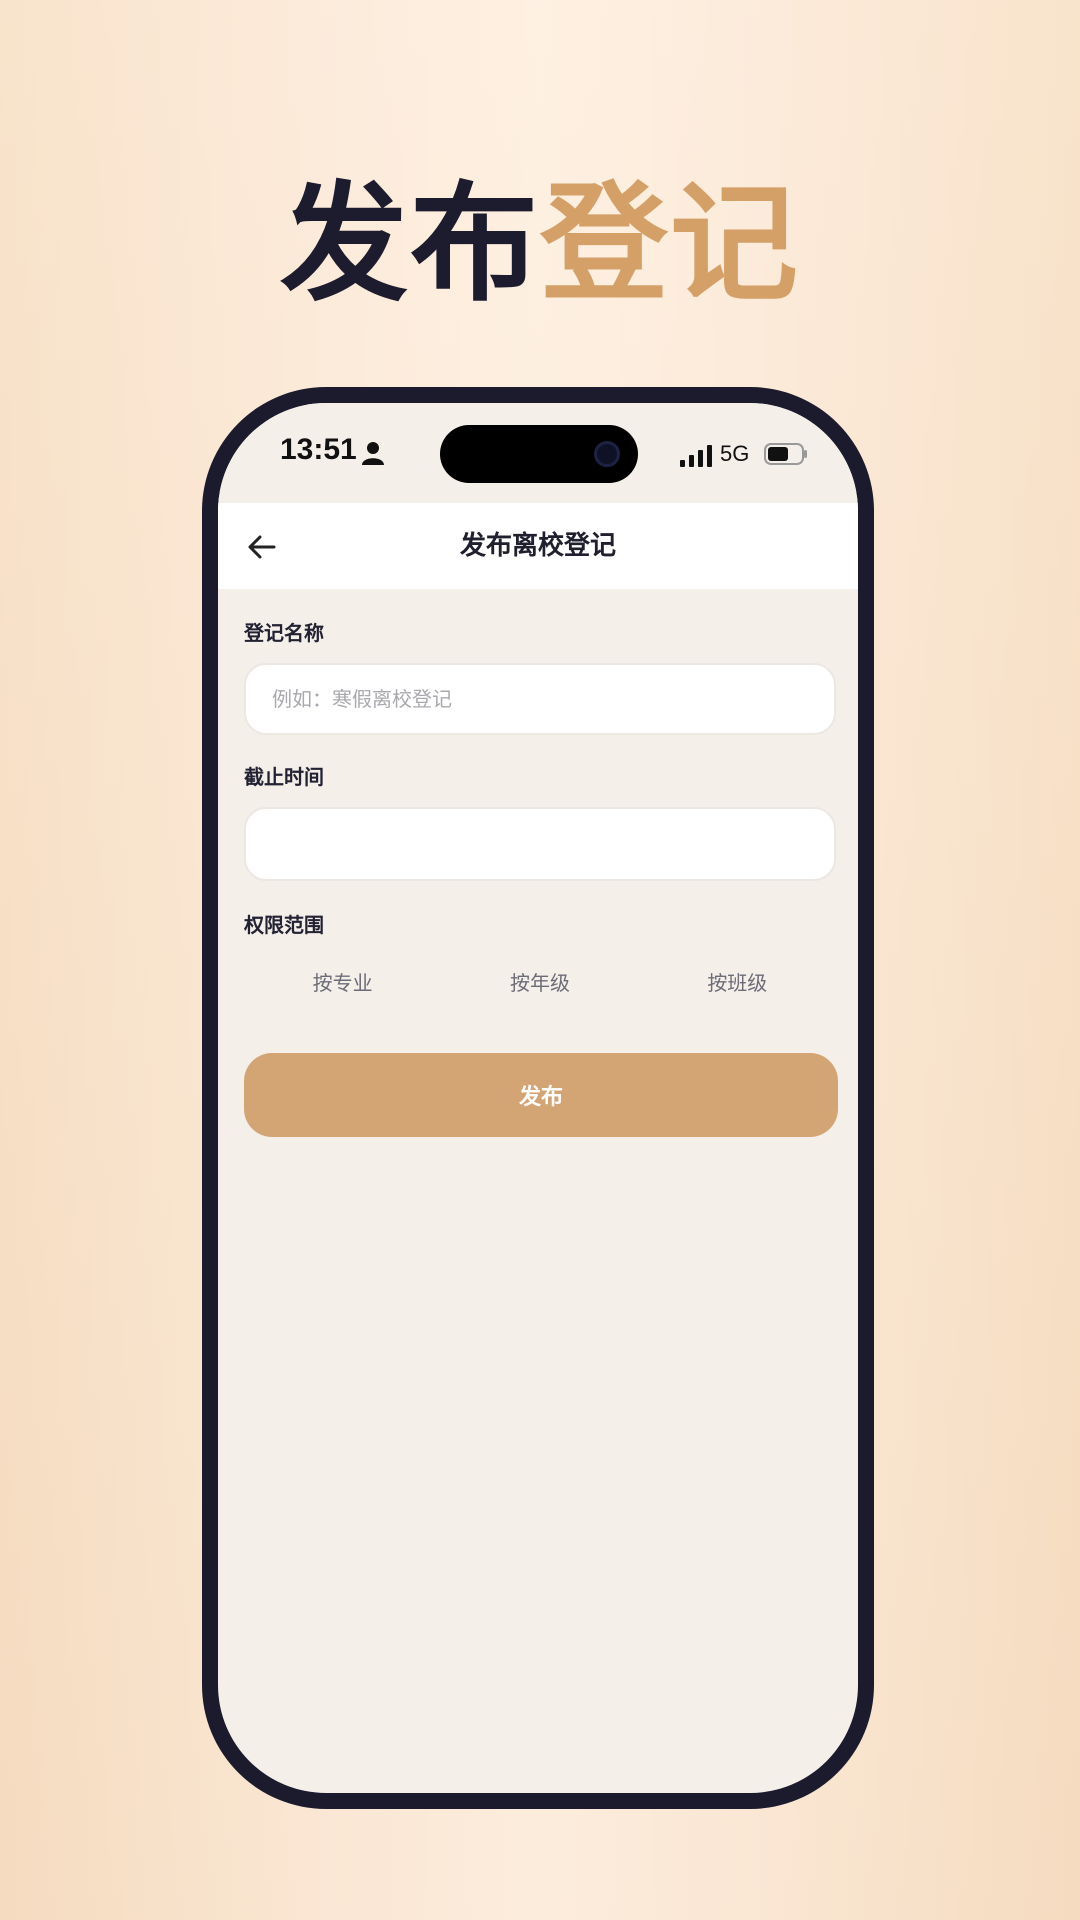 The width and height of the screenshot is (1080, 1920). I want to click on scope-label: 权限范围, so click(284, 925).